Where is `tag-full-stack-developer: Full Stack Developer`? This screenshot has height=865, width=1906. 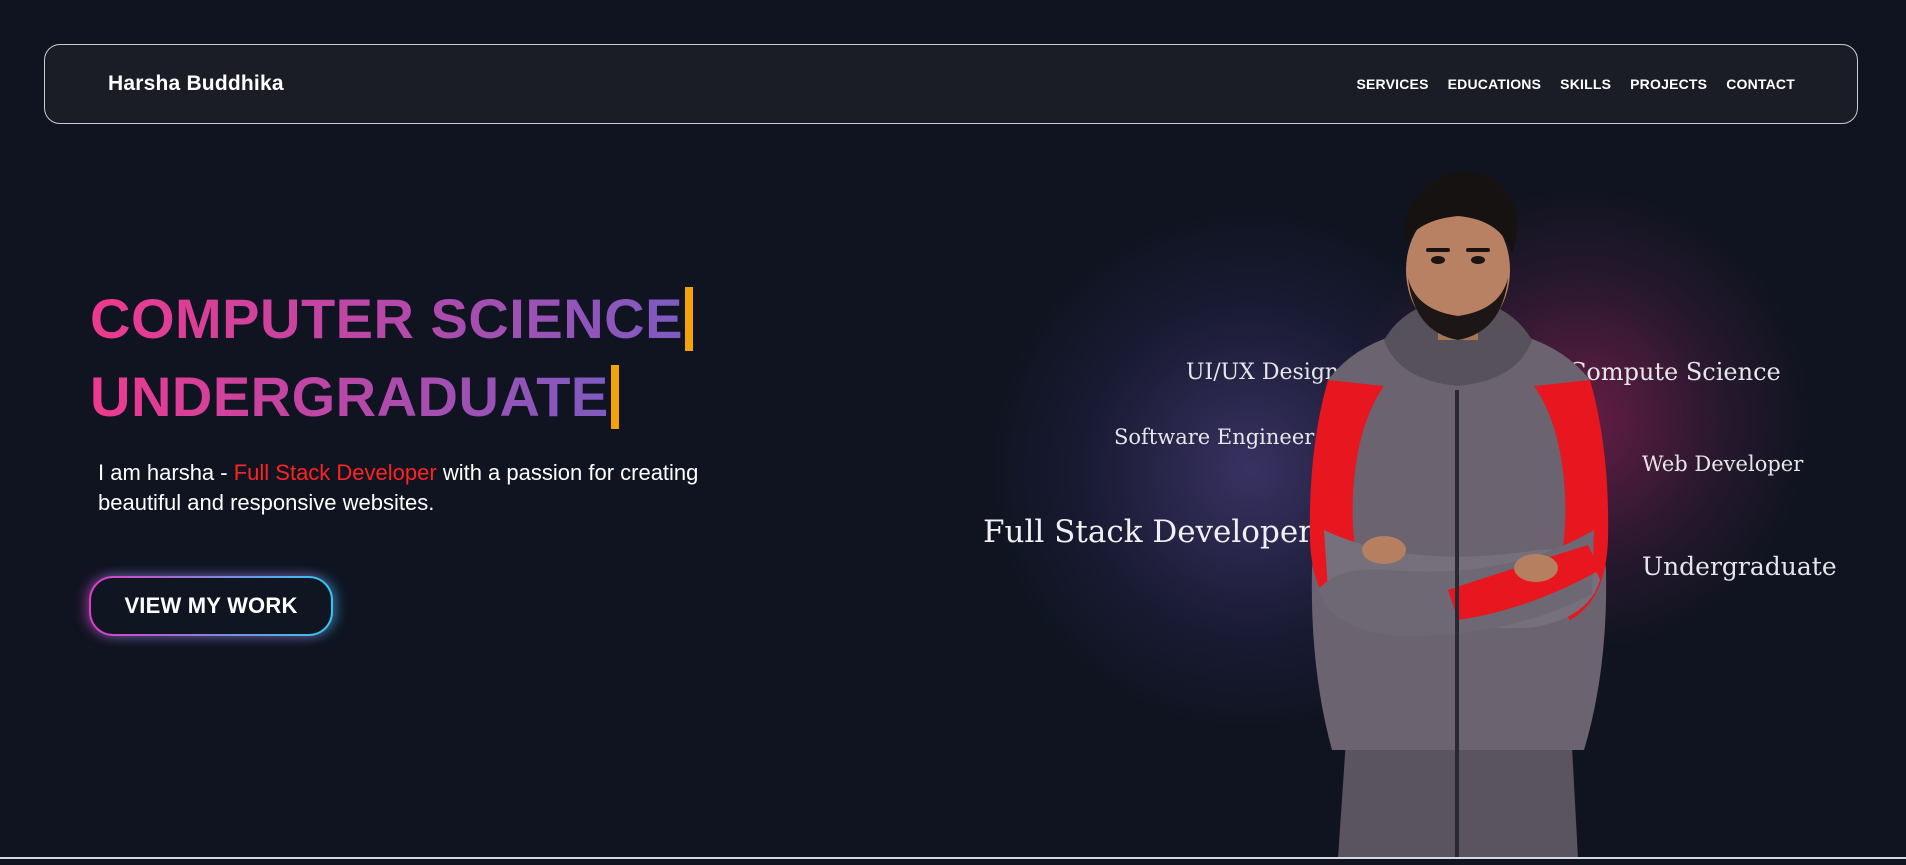
tag-full-stack-developer: Full Stack Developer is located at coordinates (1148, 532).